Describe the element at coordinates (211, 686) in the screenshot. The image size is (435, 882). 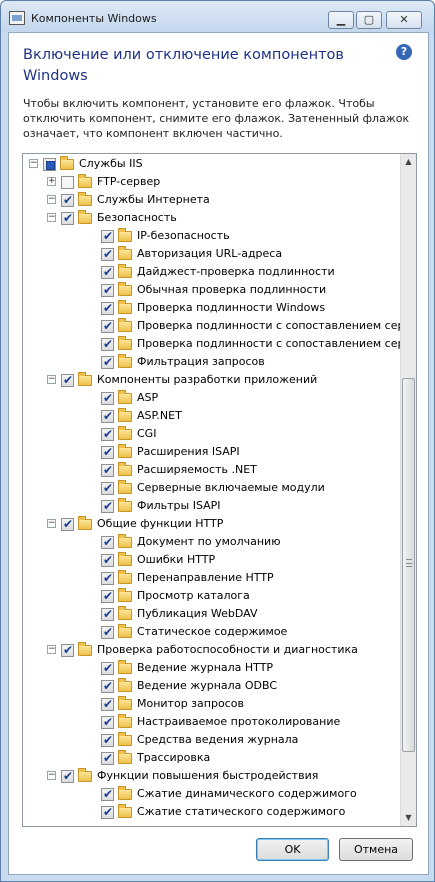
I see `tree-item: Ведение журнала ODBC` at that location.